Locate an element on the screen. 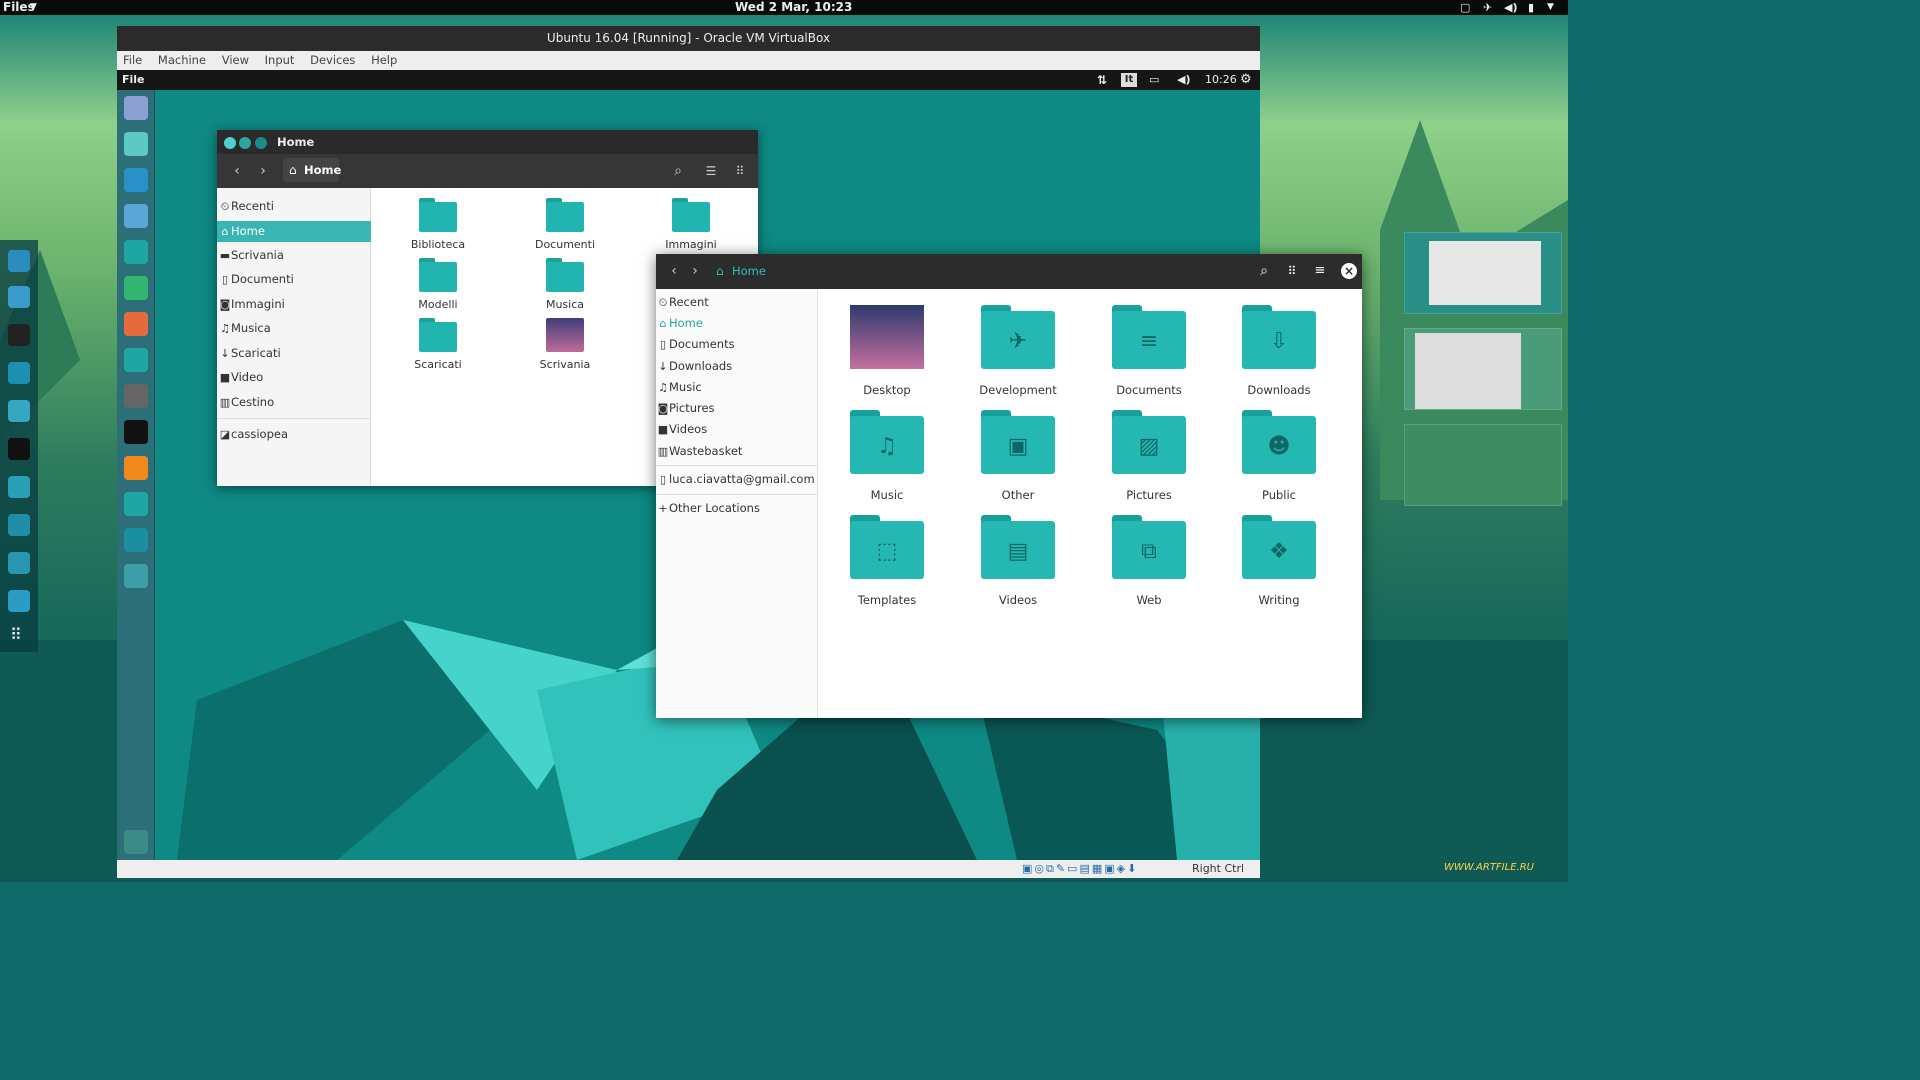 This screenshot has height=1080, width=1920. fm1-sidebar-item-video: ■ Video is located at coordinates (294, 377).